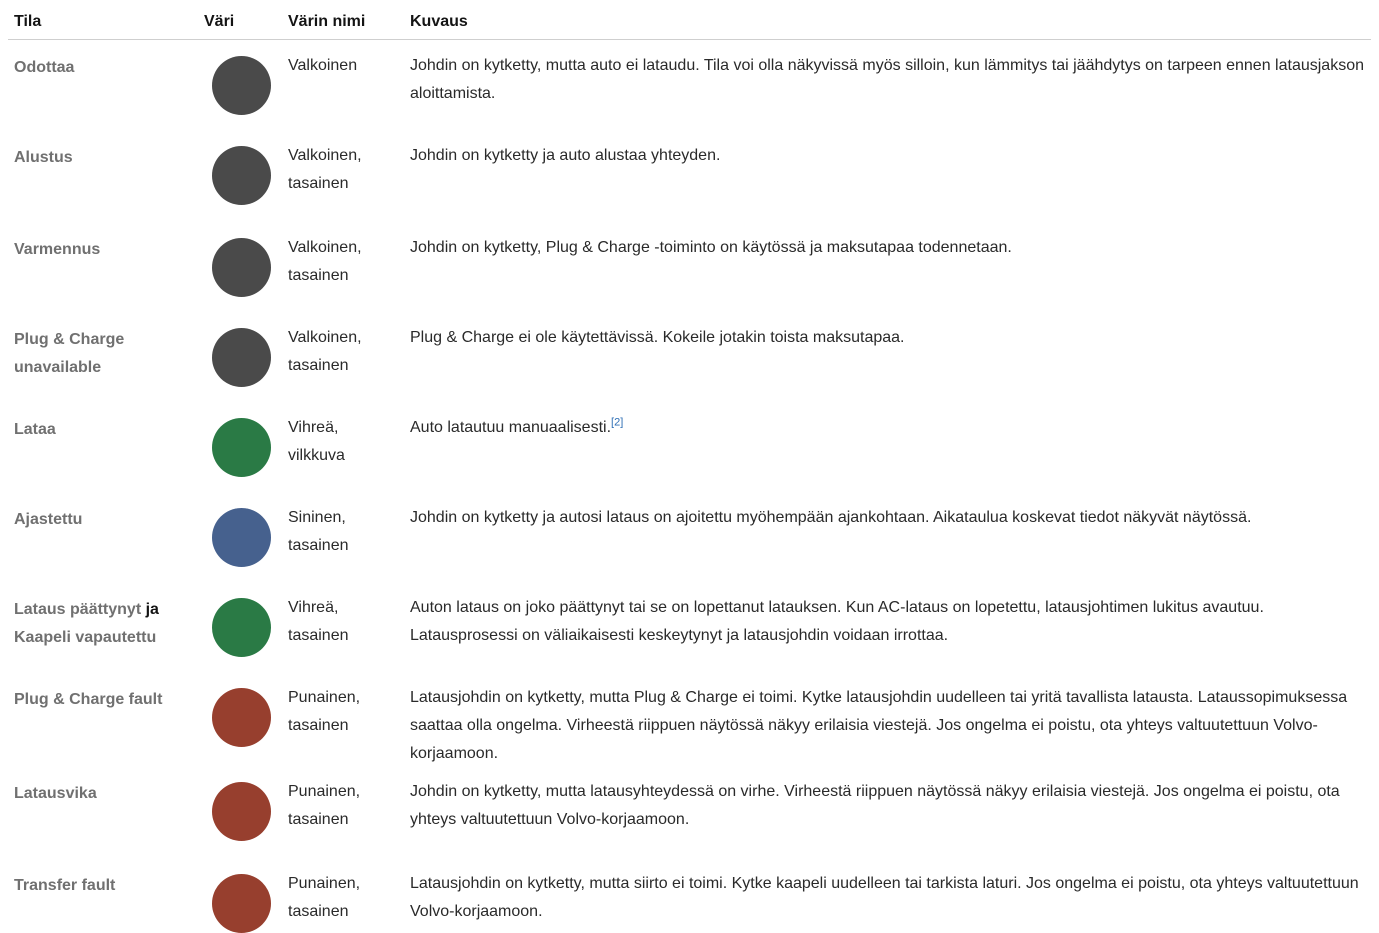  What do you see at coordinates (65, 885) in the screenshot?
I see `state-label: Transfer fault` at bounding box center [65, 885].